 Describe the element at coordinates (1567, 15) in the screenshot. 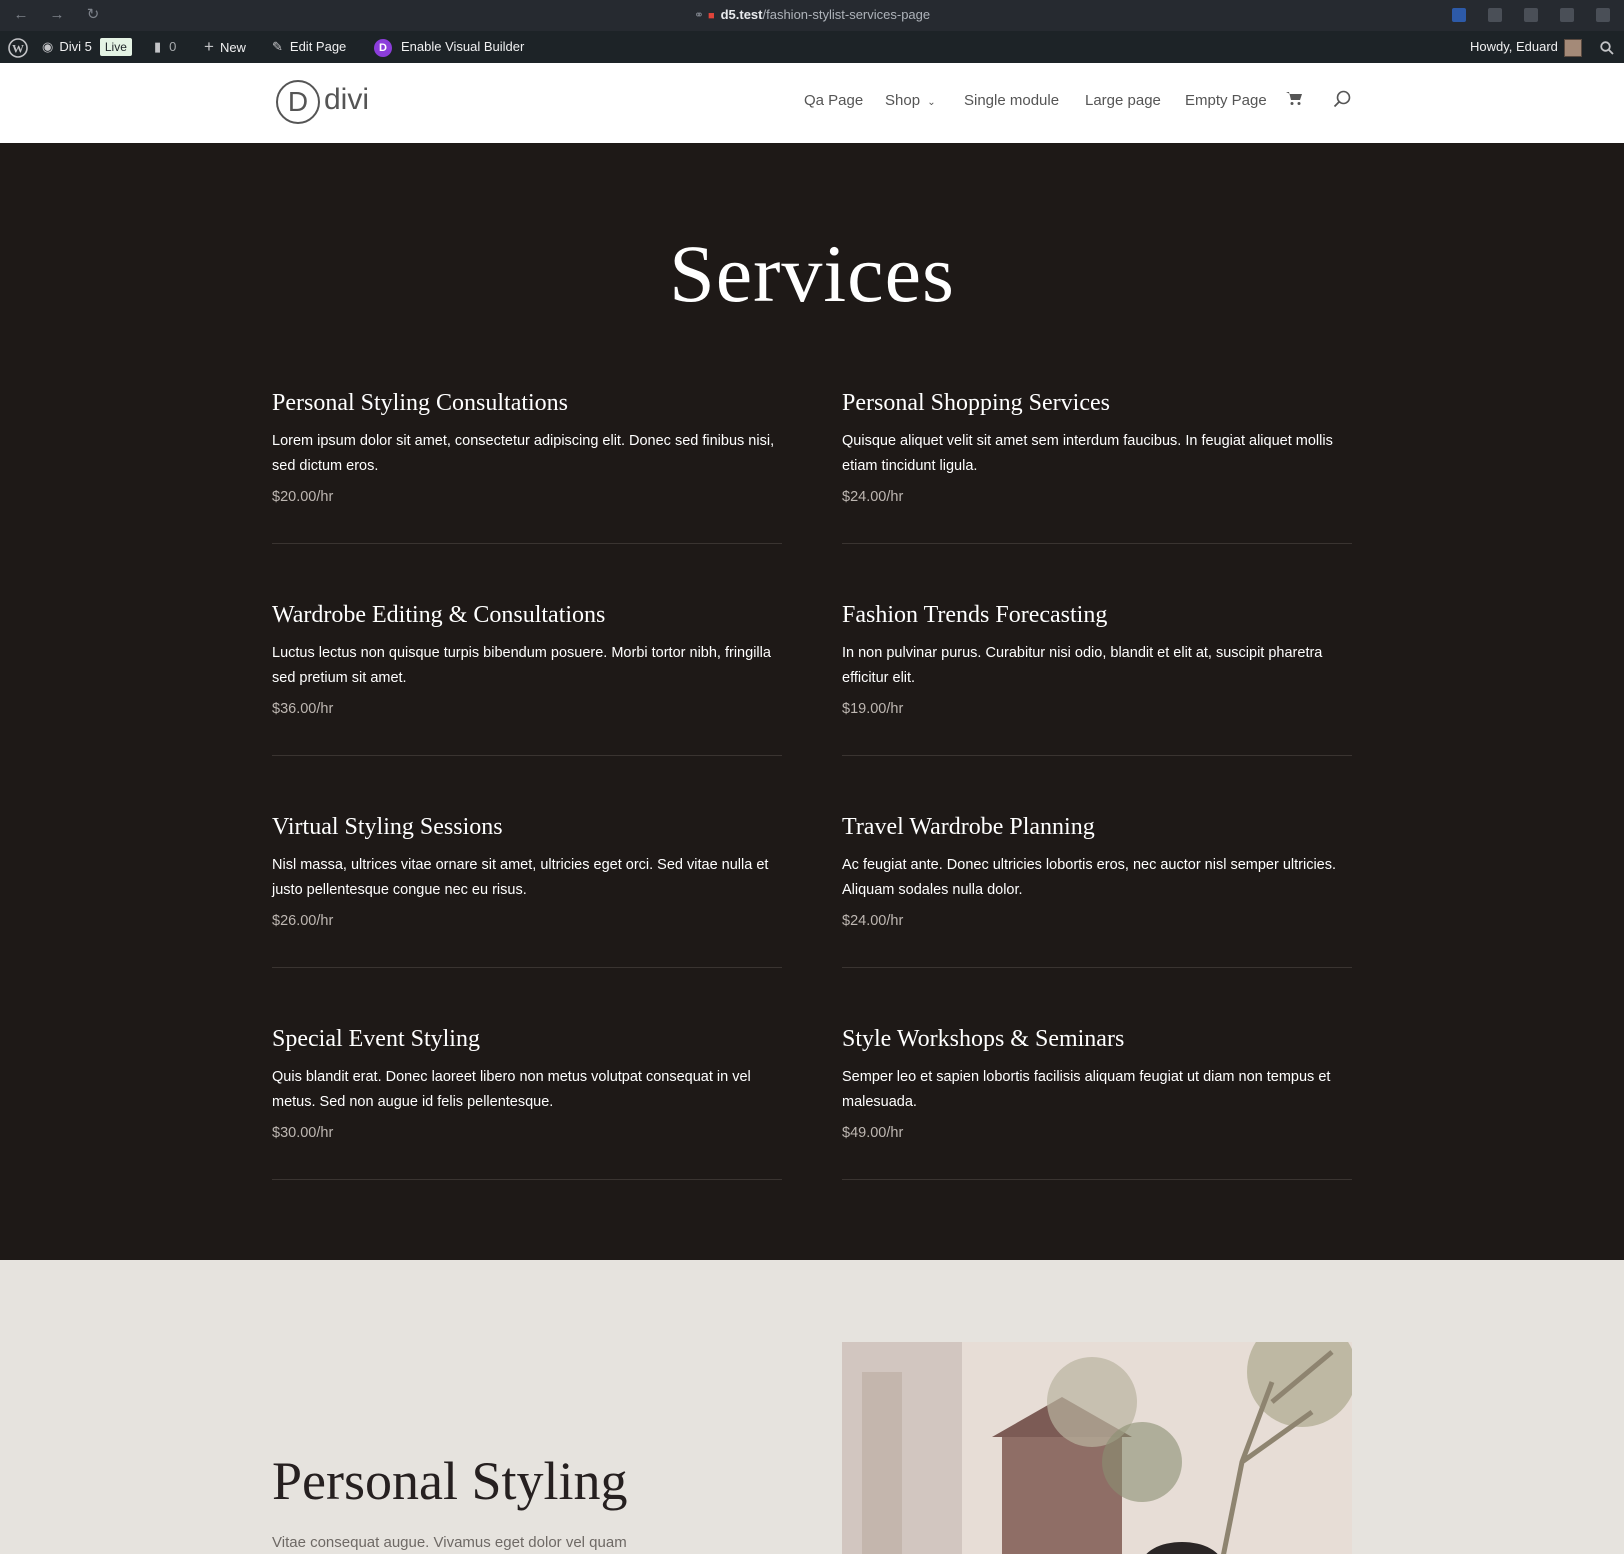

I see `reader-icon` at that location.